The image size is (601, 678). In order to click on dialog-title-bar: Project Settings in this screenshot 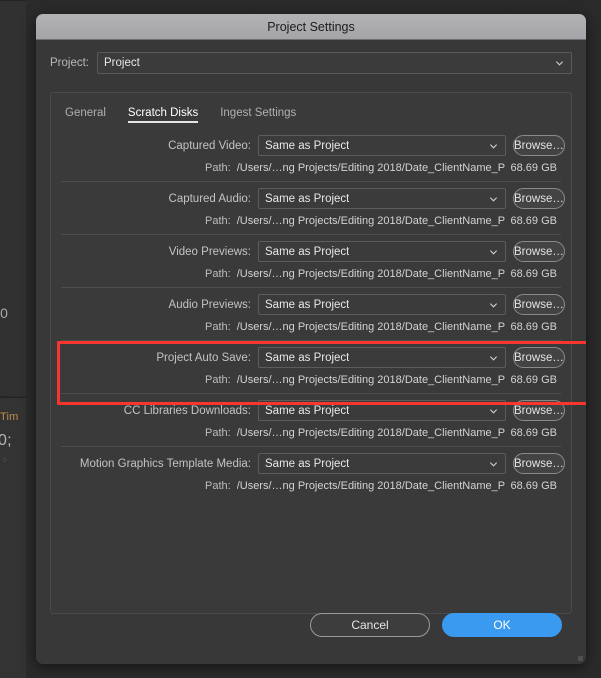, I will do `click(311, 27)`.